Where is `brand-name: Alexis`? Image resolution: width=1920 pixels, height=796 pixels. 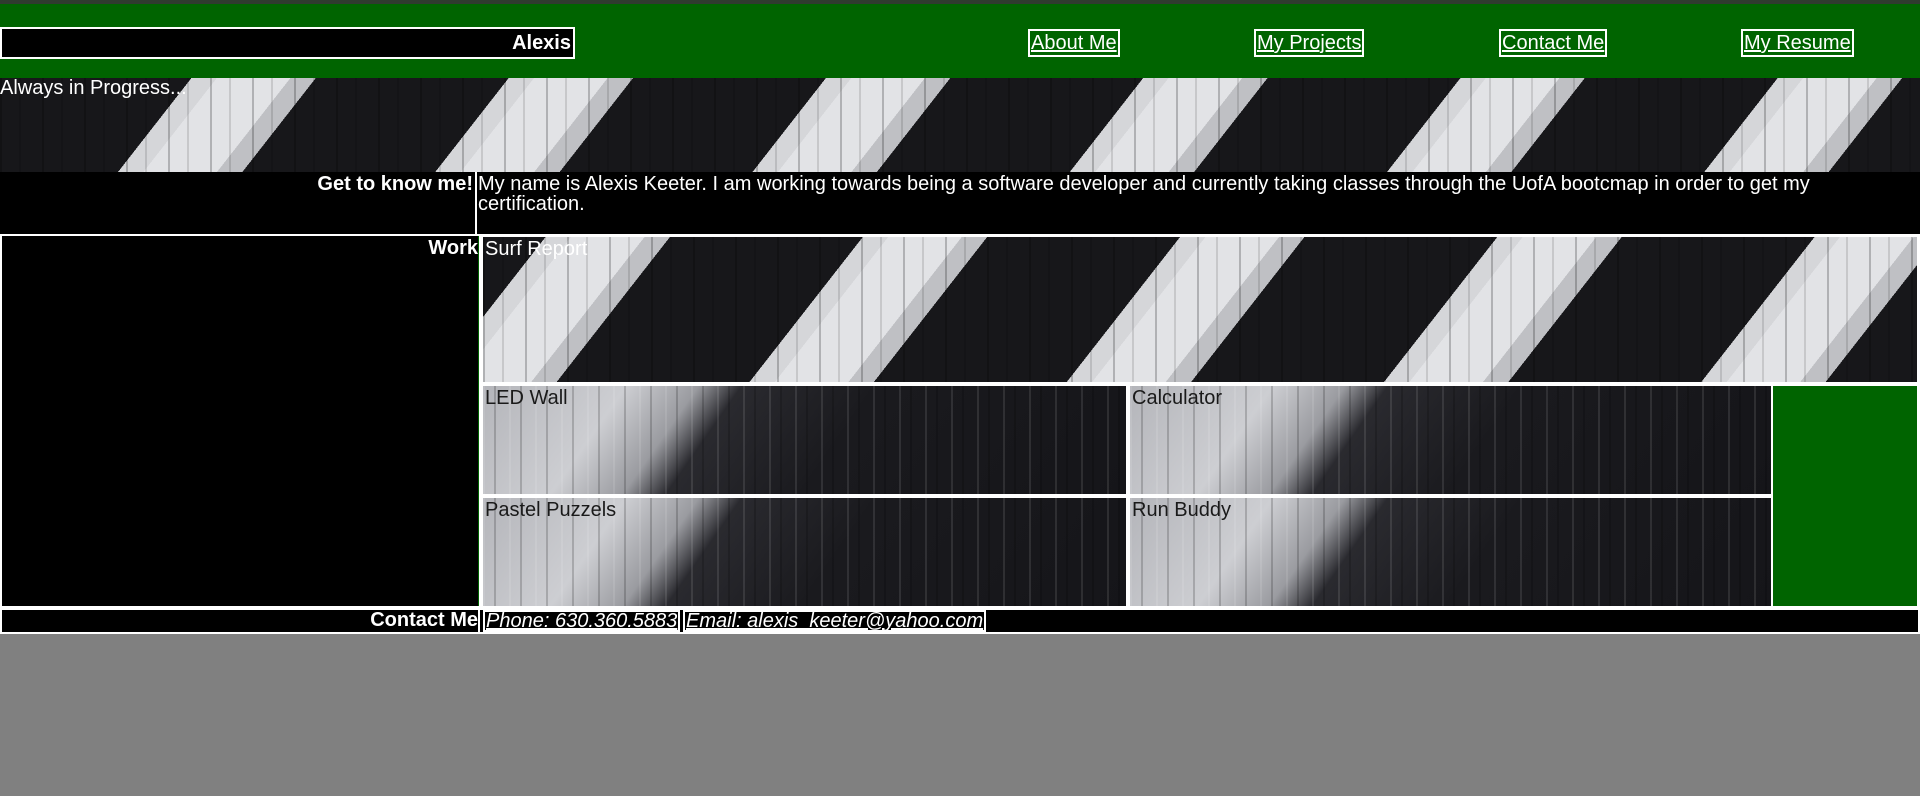
brand-name: Alexis is located at coordinates (287, 43).